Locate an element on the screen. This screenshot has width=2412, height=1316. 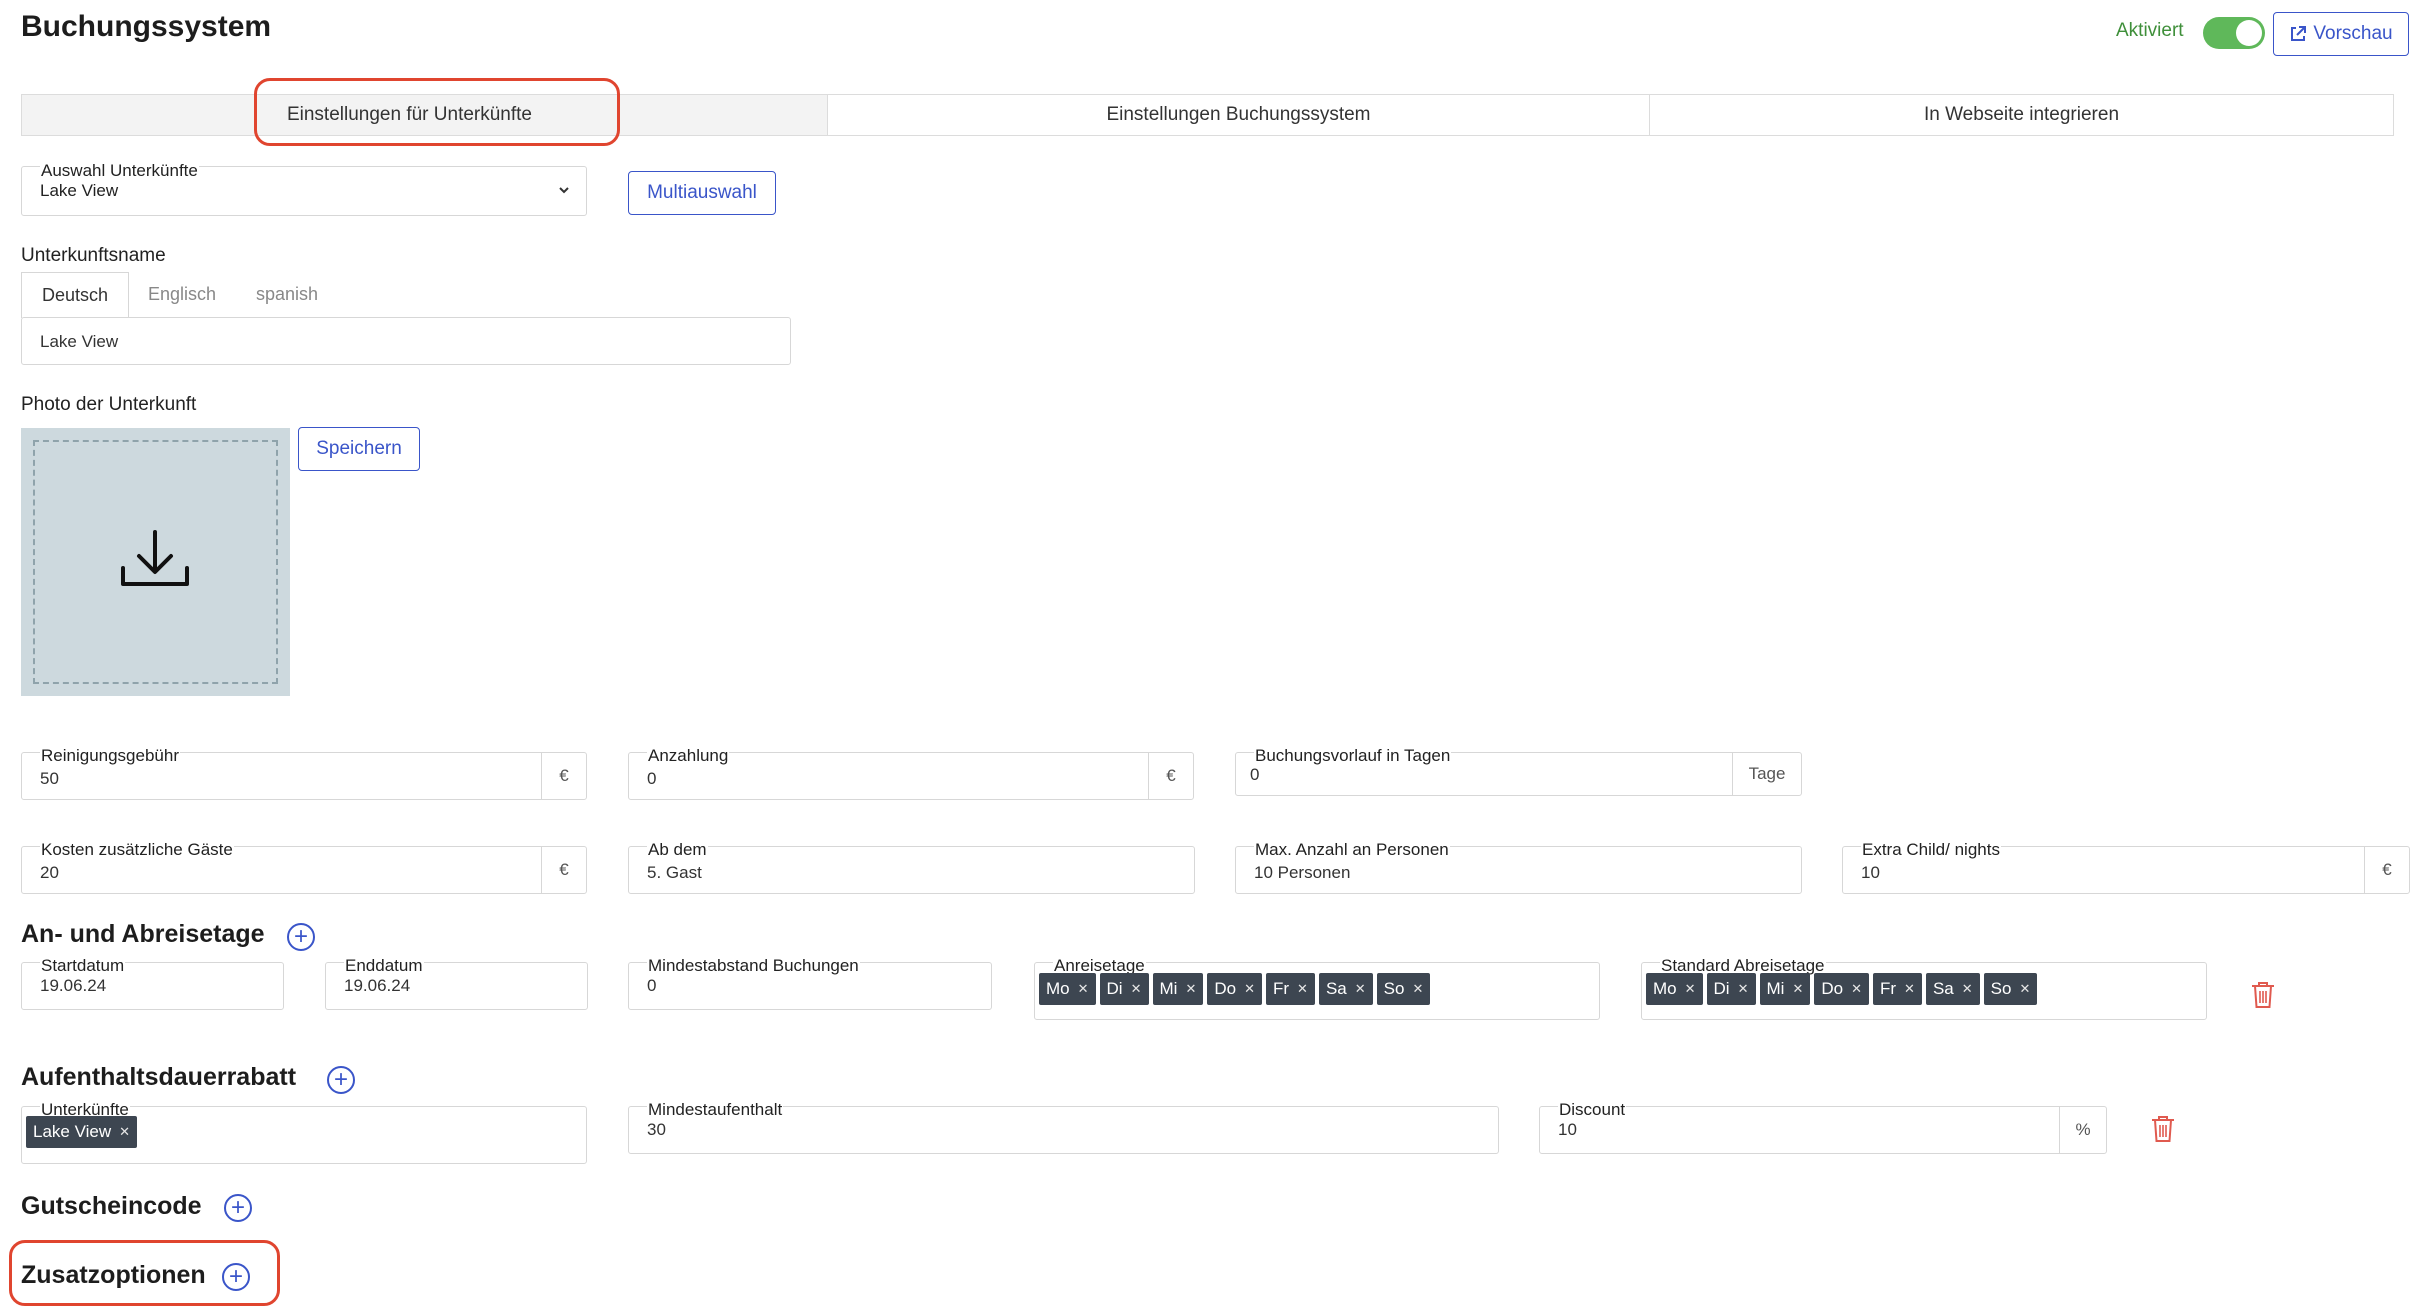
start-date-label: Startdatum is located at coordinates (83, 966).